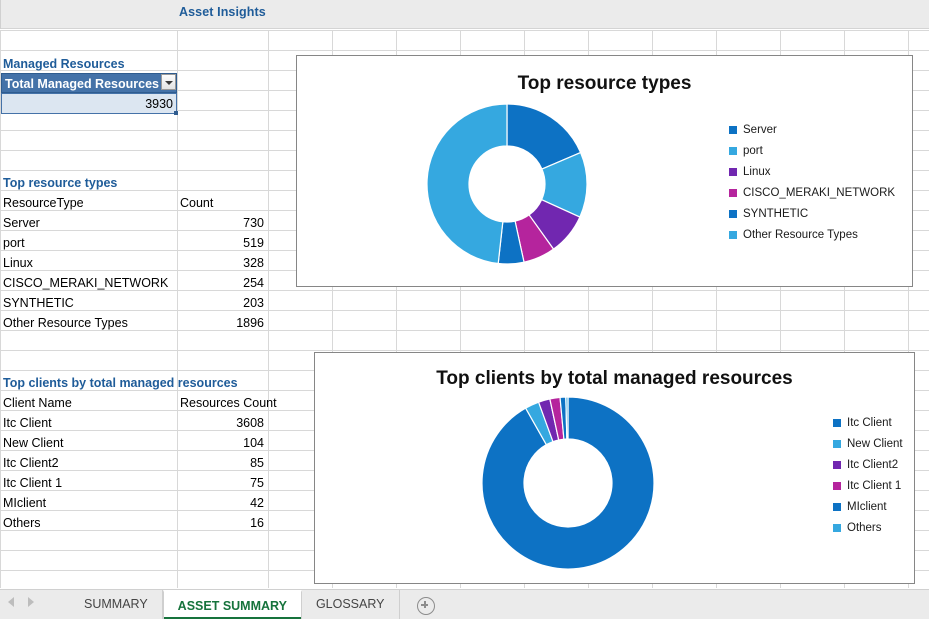 Image resolution: width=929 pixels, height=619 pixels. I want to click on donut-top-clients, so click(568, 483).